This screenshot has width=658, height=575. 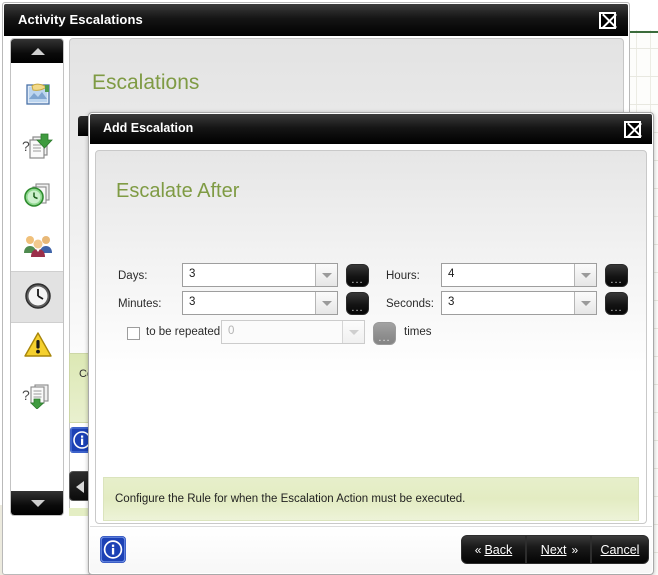 What do you see at coordinates (371, 129) in the screenshot?
I see `dialog-titlebar: Add Escalation` at bounding box center [371, 129].